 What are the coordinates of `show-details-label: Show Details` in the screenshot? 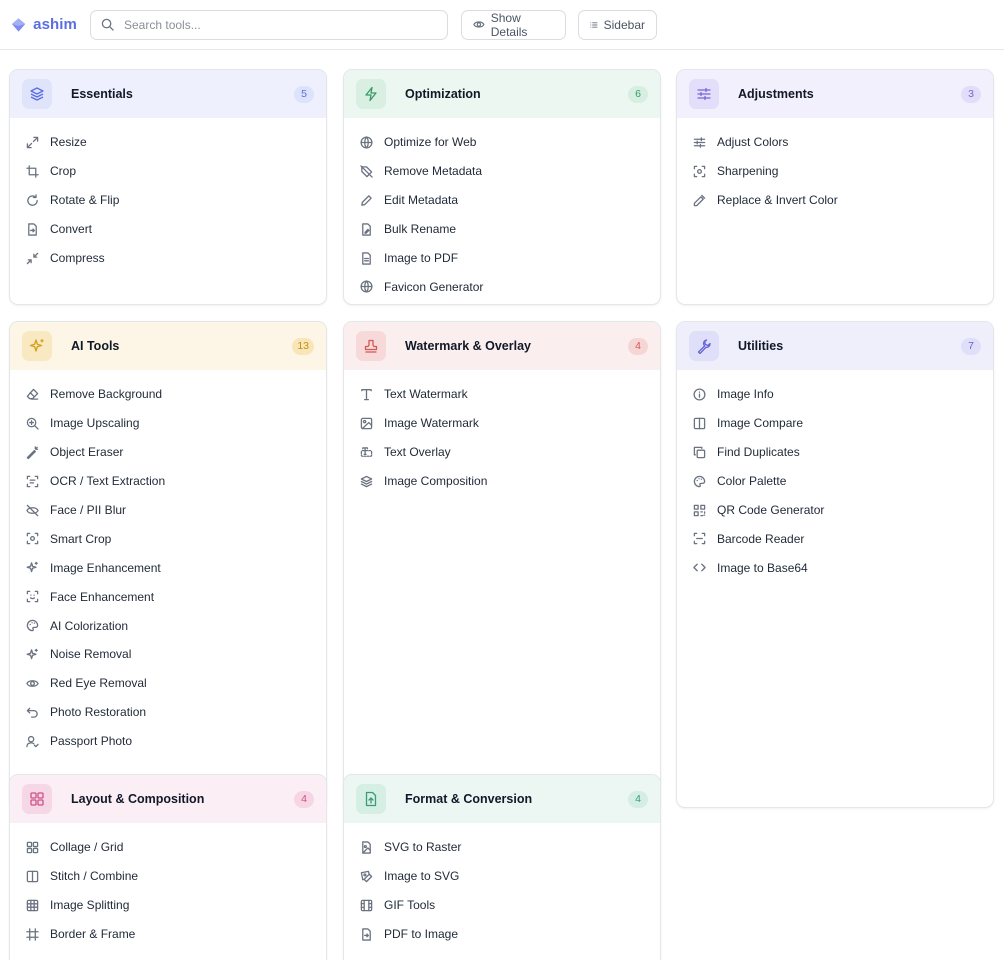 It's located at (509, 24).